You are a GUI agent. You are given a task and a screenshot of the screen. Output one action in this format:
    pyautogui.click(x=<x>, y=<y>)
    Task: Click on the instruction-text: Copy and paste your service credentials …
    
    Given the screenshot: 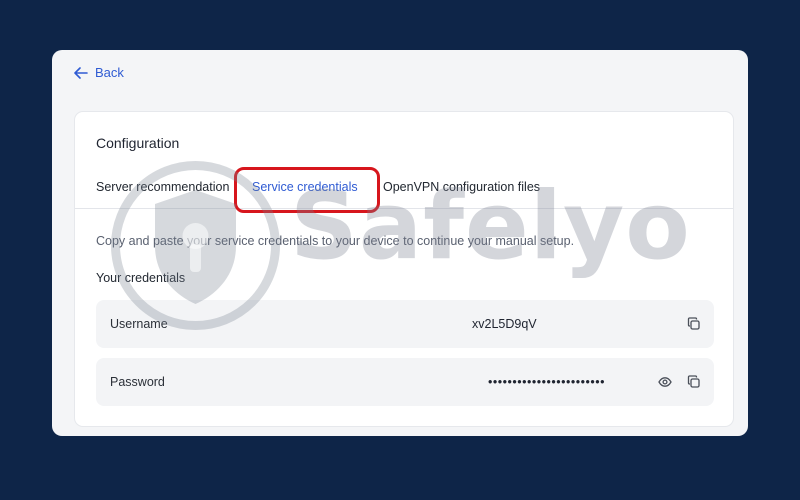 What is the action you would take?
    pyautogui.click(x=335, y=241)
    